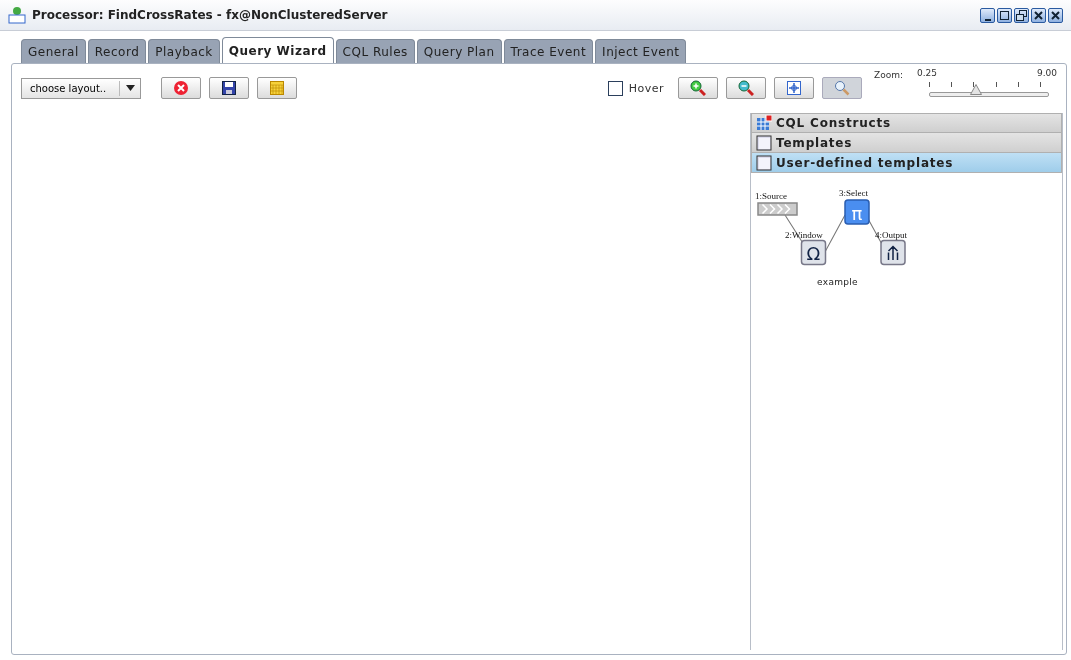  Describe the element at coordinates (130, 88) in the screenshot. I see `caret-icon` at that location.